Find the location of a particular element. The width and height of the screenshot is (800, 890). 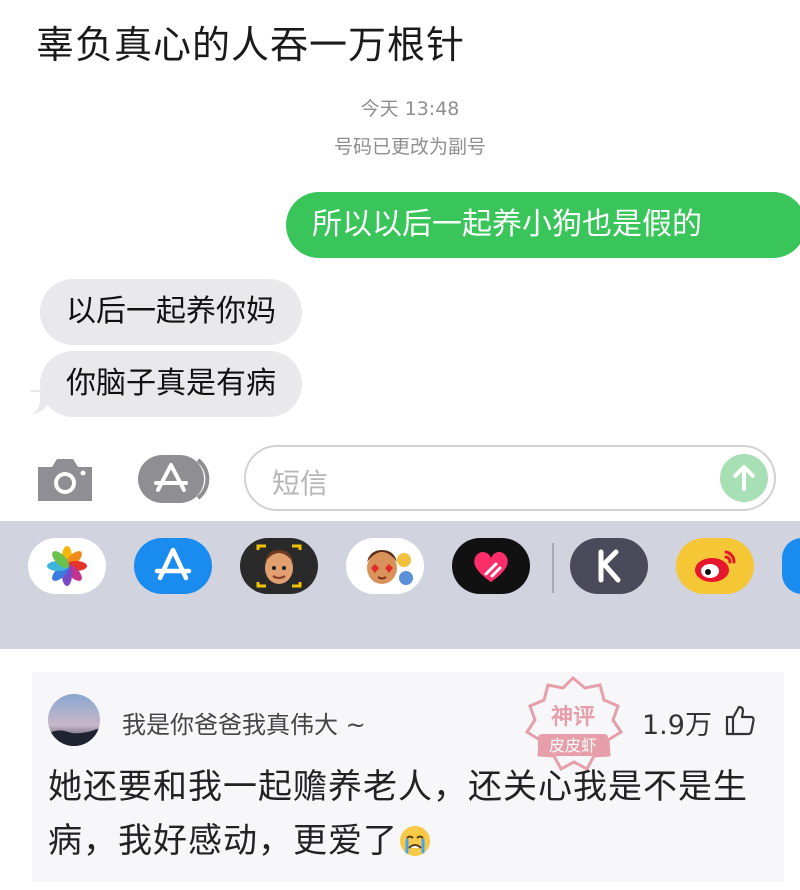

post-title: 辜负真心的人吞一万根针 is located at coordinates (251, 45).